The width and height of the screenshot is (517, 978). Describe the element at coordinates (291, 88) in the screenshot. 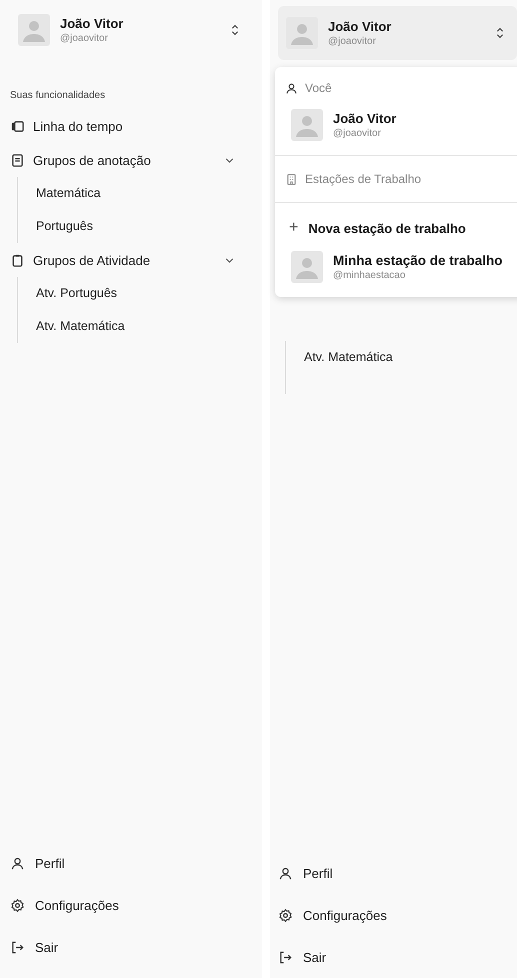

I see `person-icon` at that location.